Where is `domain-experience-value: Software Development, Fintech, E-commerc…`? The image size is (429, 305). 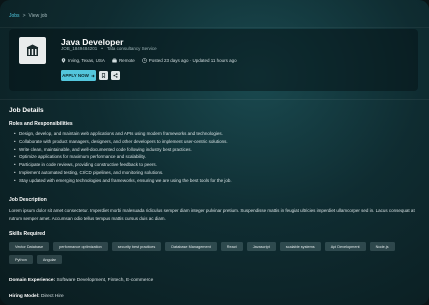
domain-experience-value: Software Development, Fintech, E-commerc… is located at coordinates (105, 280).